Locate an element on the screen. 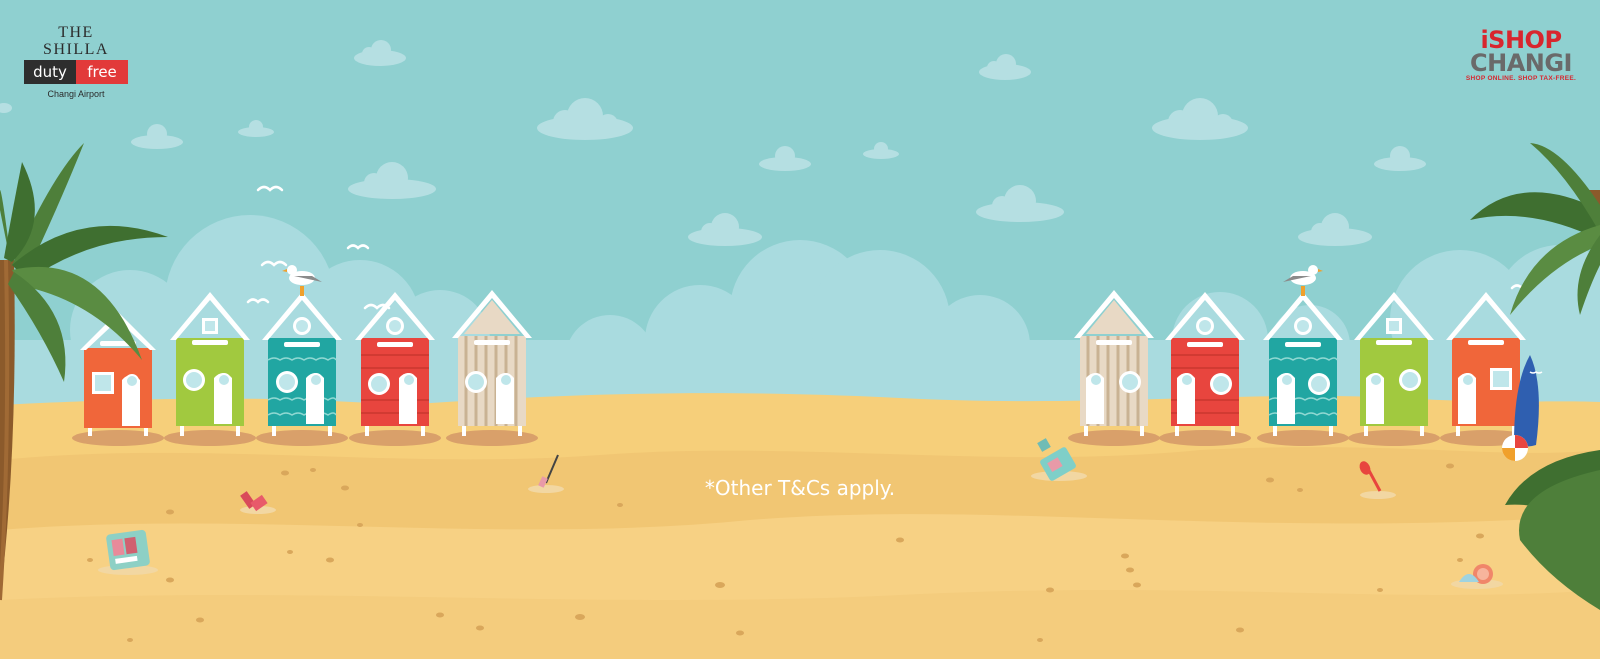 The height and width of the screenshot is (659, 1600). sand-wave is located at coordinates (800, 624).